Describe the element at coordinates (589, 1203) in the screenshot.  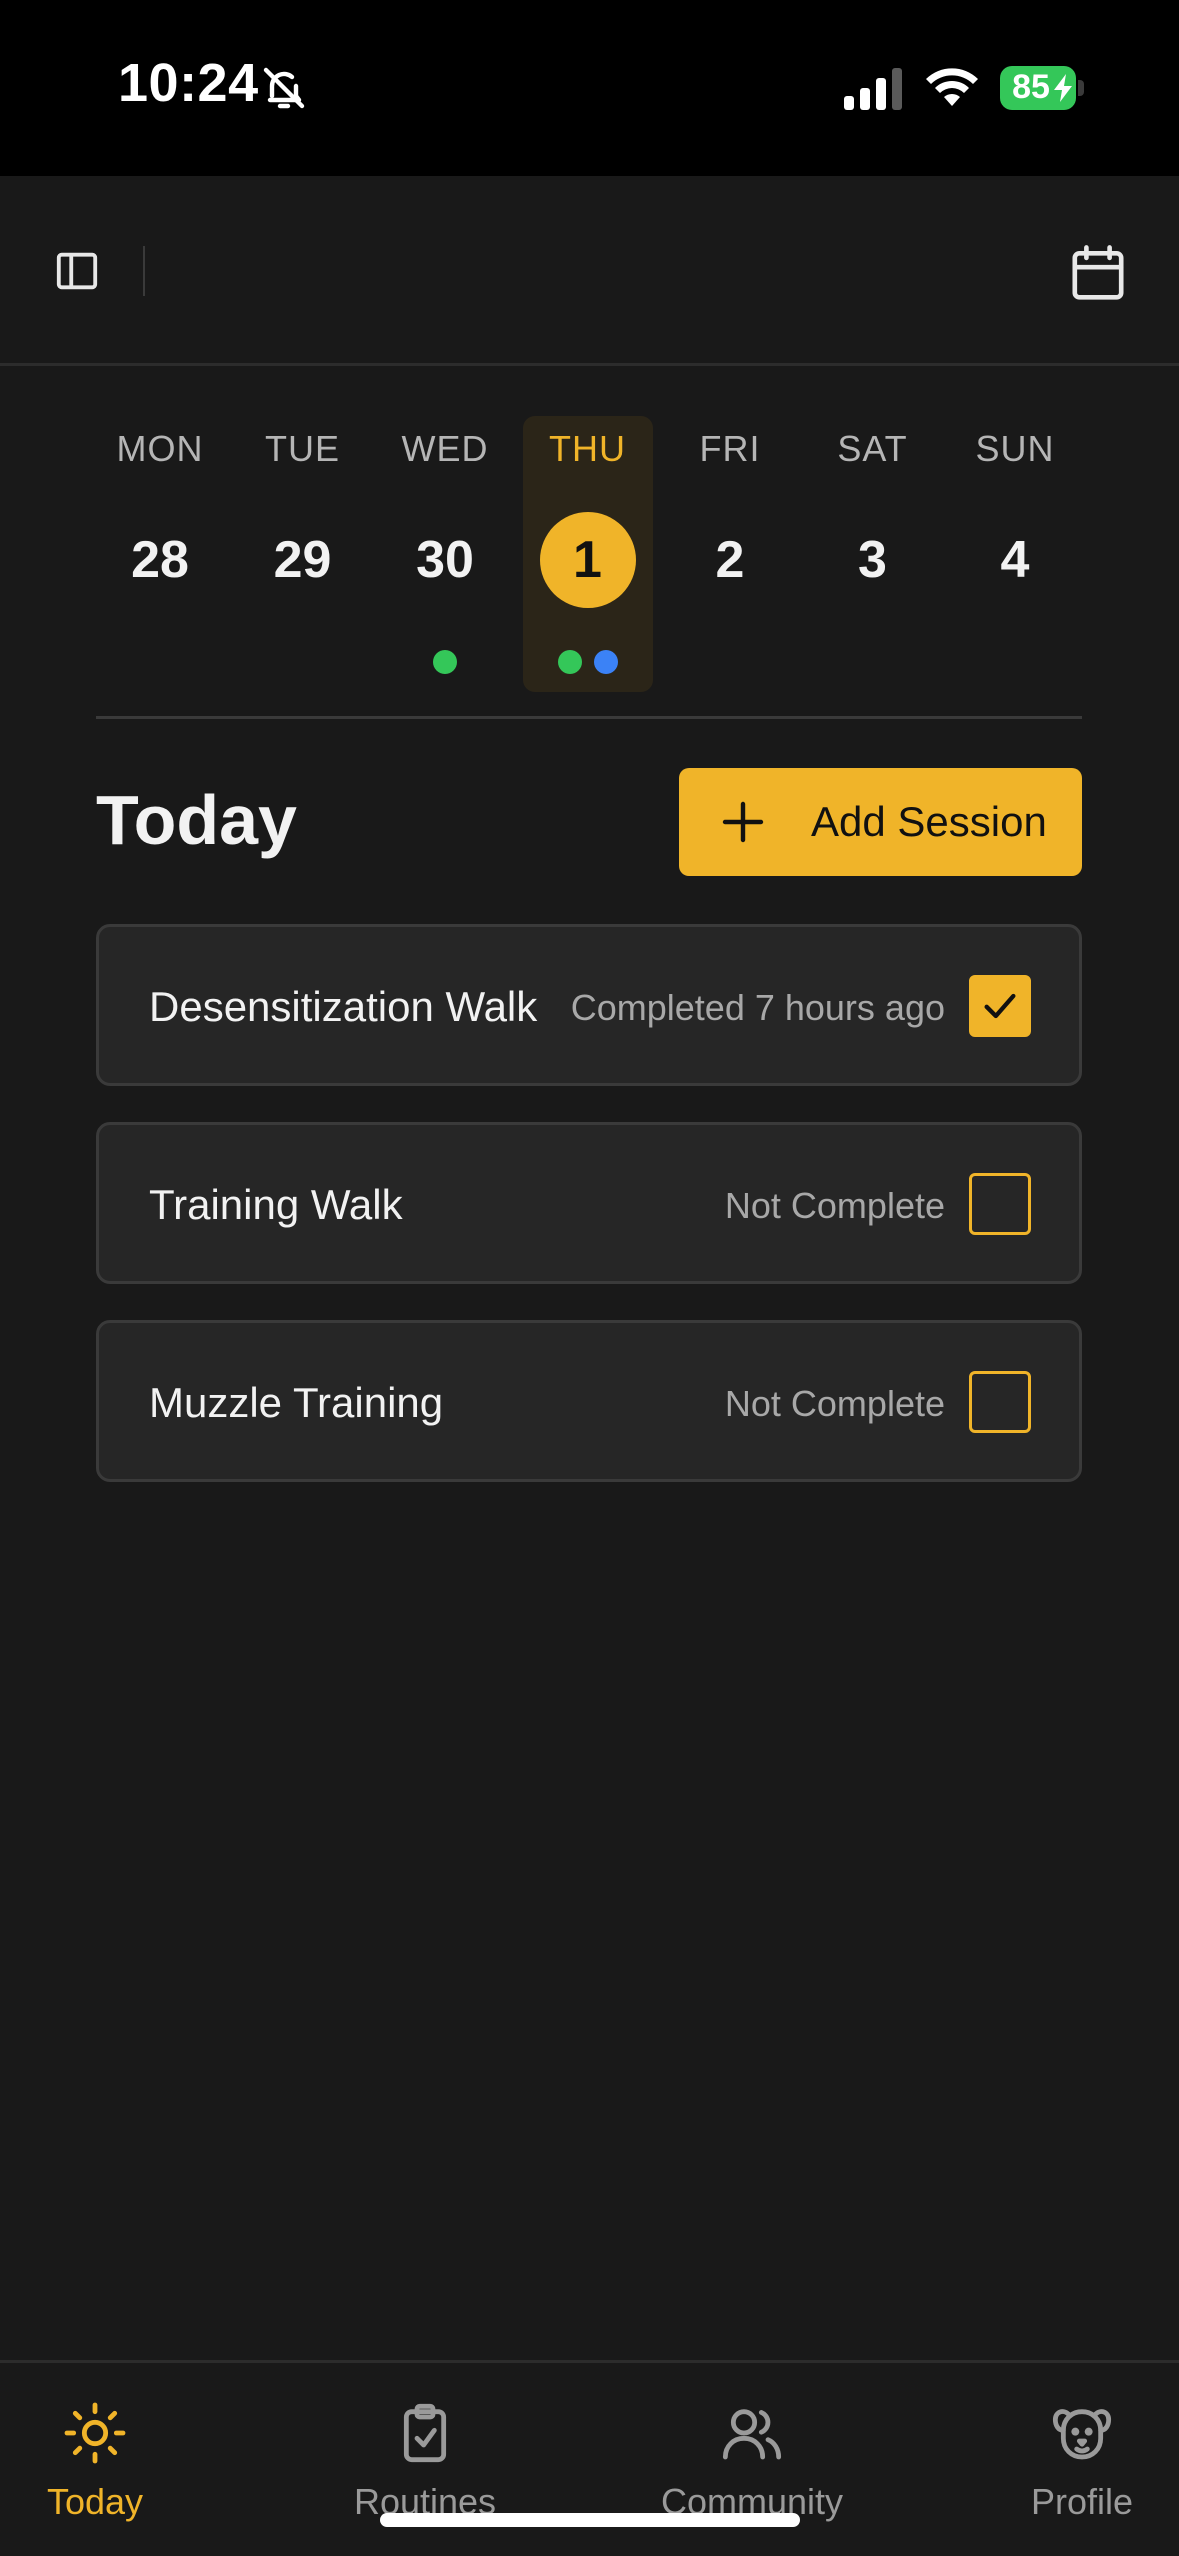
I see `session-card: Training Walk Not Complete` at that location.